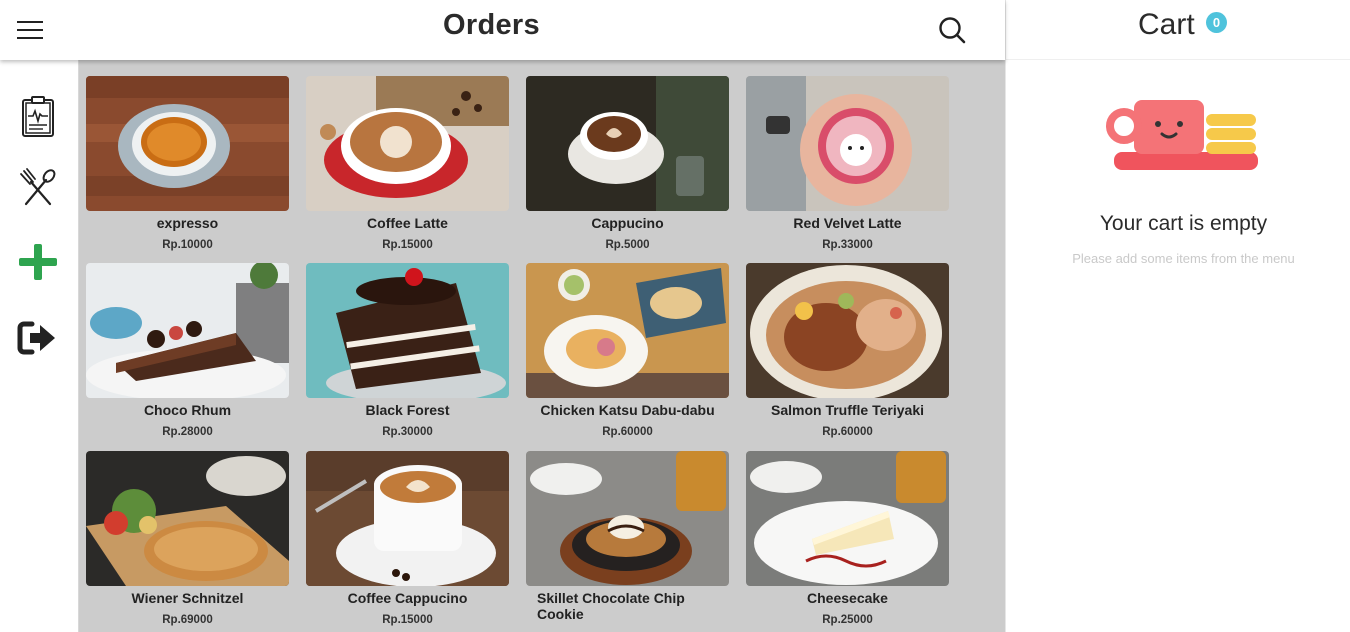  I want to click on menu-item-card: Choco Rhum Rp.28000, so click(187, 353).